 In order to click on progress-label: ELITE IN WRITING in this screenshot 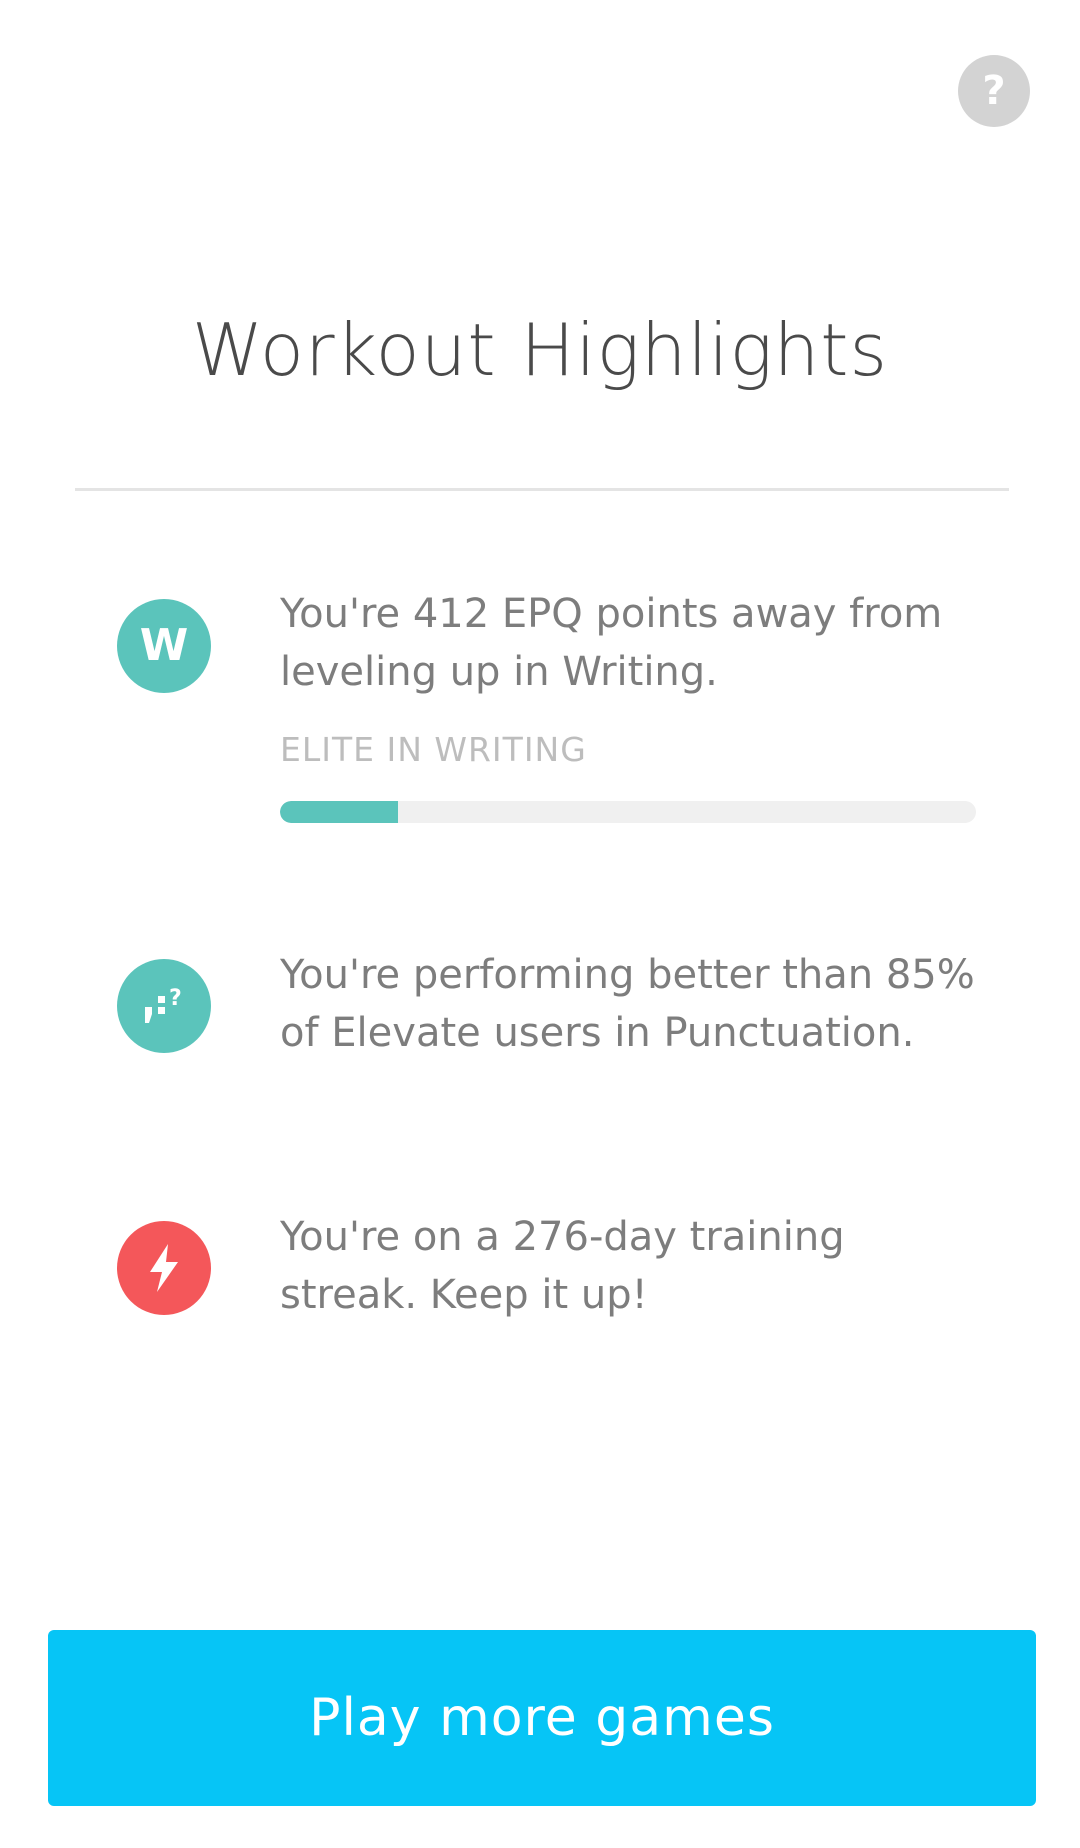, I will do `click(433, 749)`.